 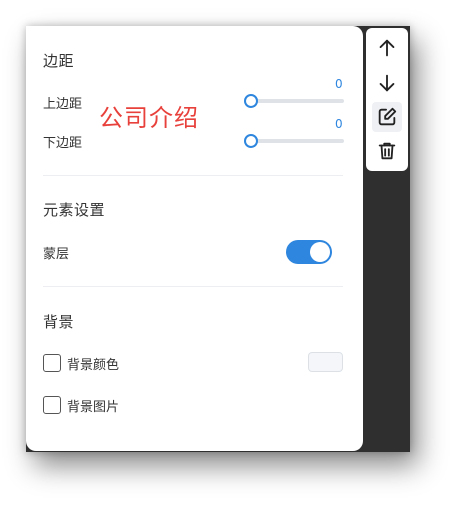 I want to click on top-margin-label: 上边距, so click(x=63, y=104).